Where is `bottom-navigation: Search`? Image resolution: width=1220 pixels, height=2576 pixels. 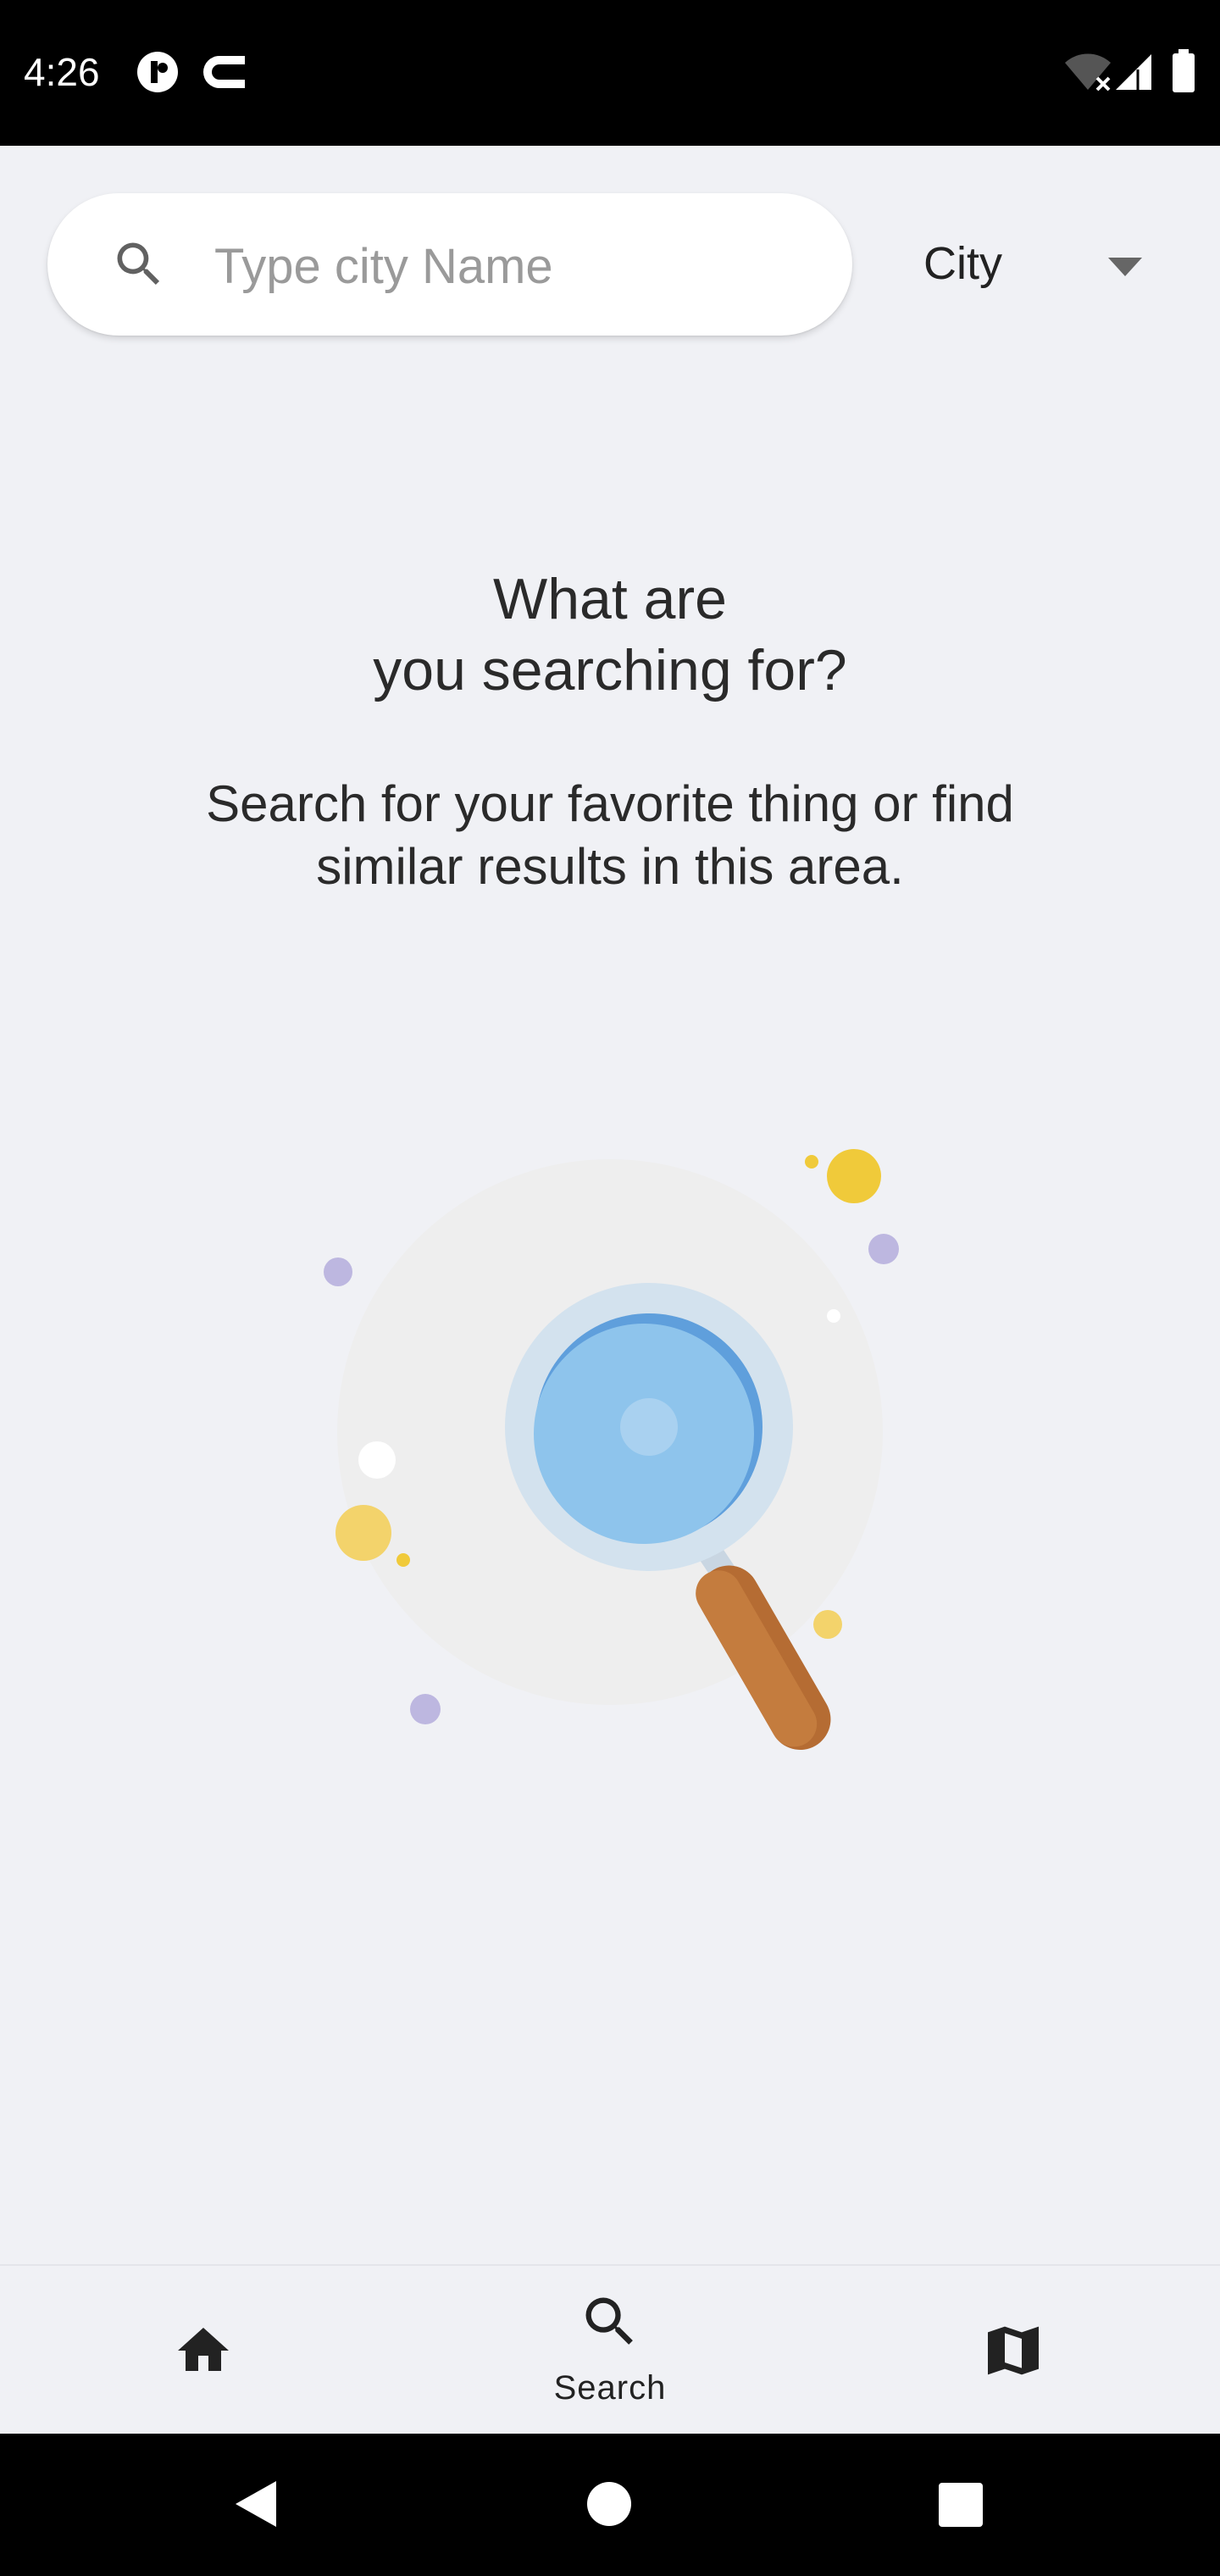 bottom-navigation: Search is located at coordinates (610, 2349).